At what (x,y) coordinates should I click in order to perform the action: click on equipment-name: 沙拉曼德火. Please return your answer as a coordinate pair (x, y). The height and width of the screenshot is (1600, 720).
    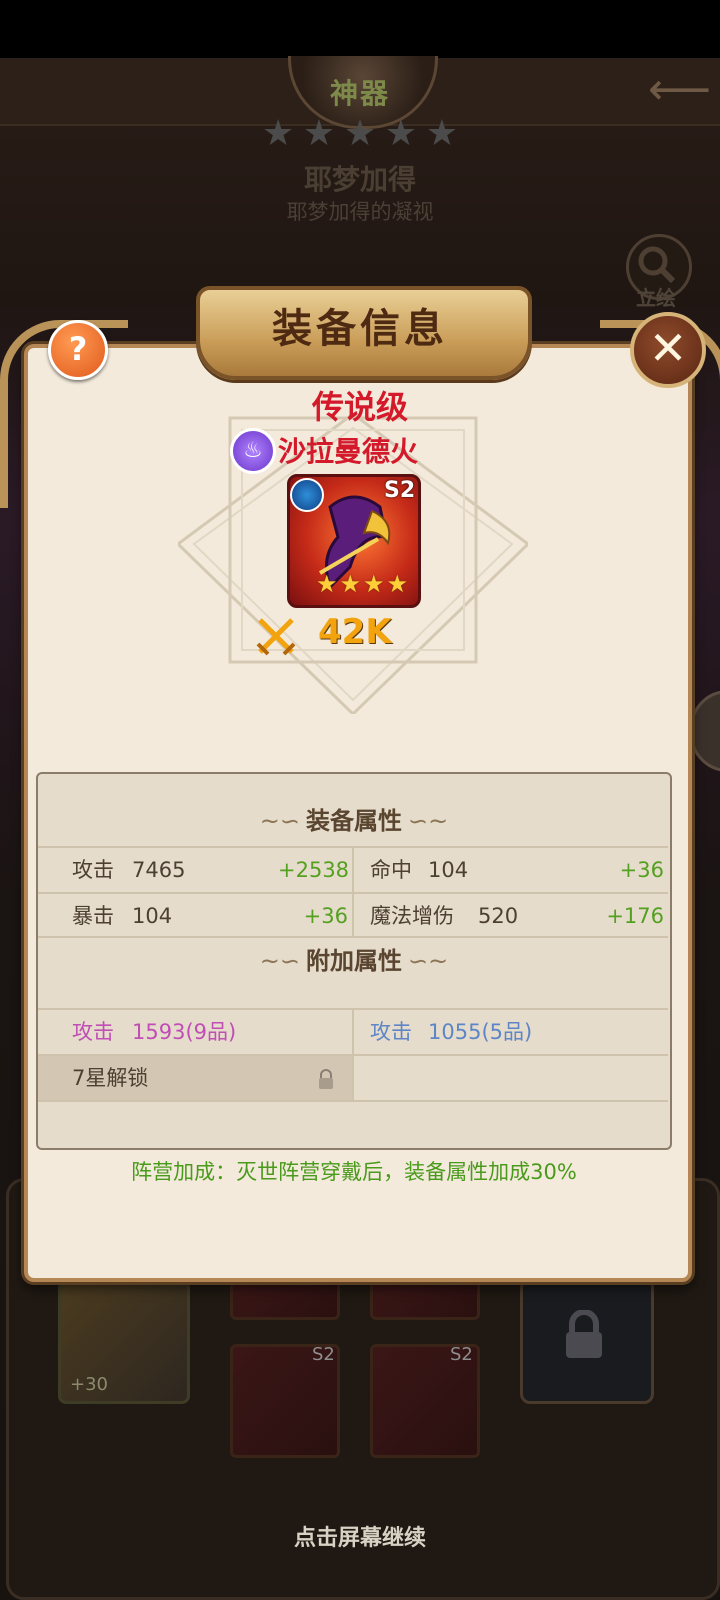
    Looking at the image, I should click on (348, 451).